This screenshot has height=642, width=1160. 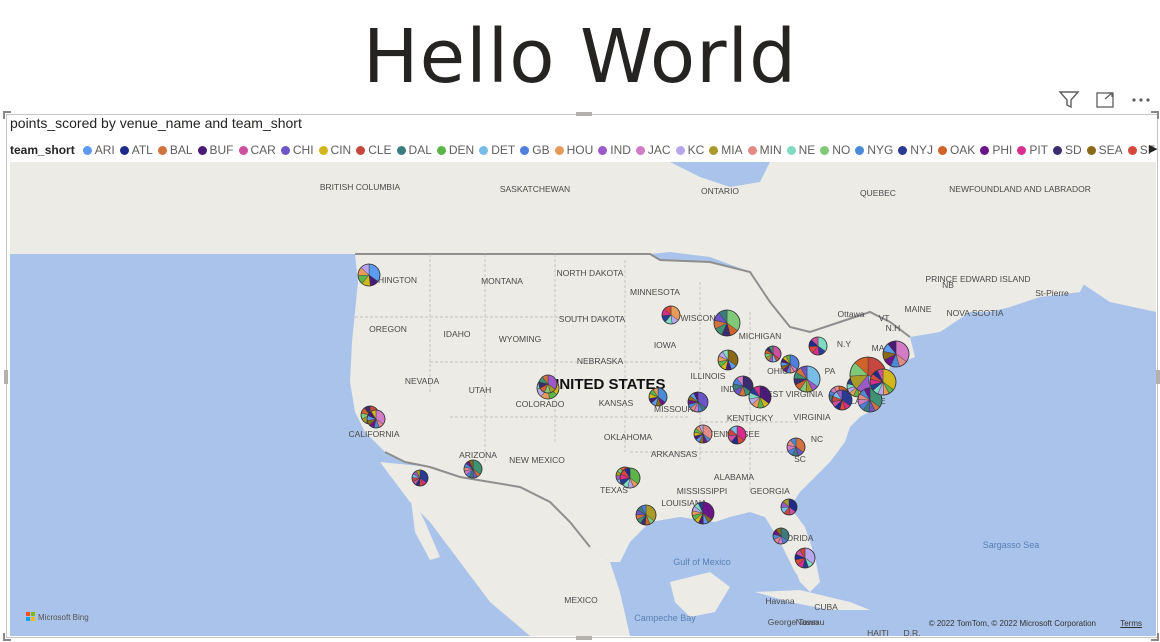 What do you see at coordinates (956, 150) in the screenshot?
I see `legend-item-oak: OAK` at bounding box center [956, 150].